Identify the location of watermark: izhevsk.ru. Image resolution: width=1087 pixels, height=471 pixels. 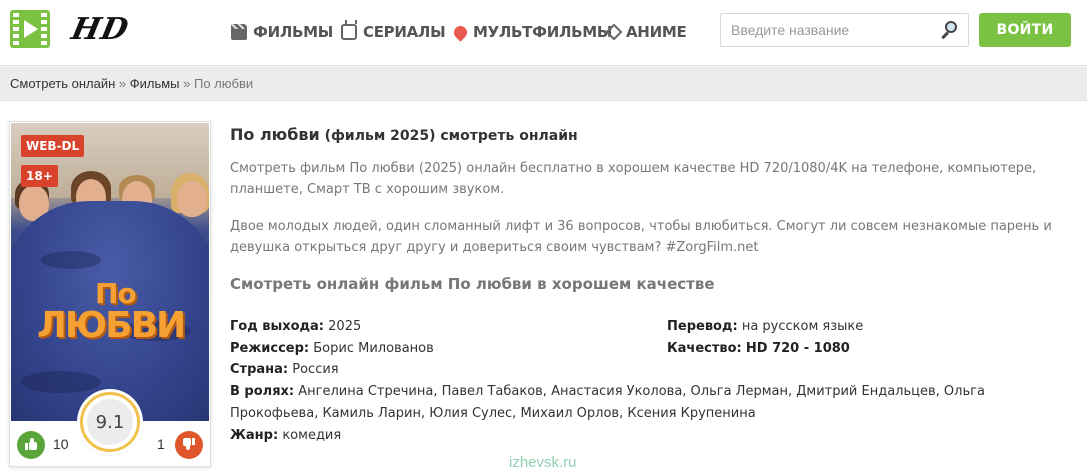
(543, 462).